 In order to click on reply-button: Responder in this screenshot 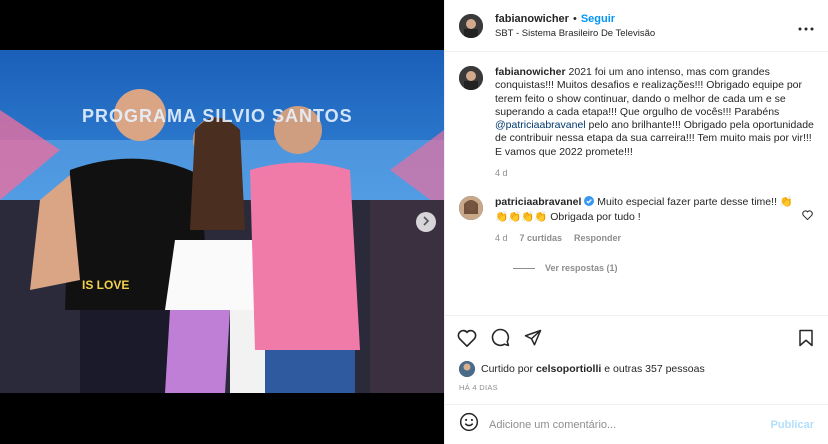, I will do `click(597, 238)`.